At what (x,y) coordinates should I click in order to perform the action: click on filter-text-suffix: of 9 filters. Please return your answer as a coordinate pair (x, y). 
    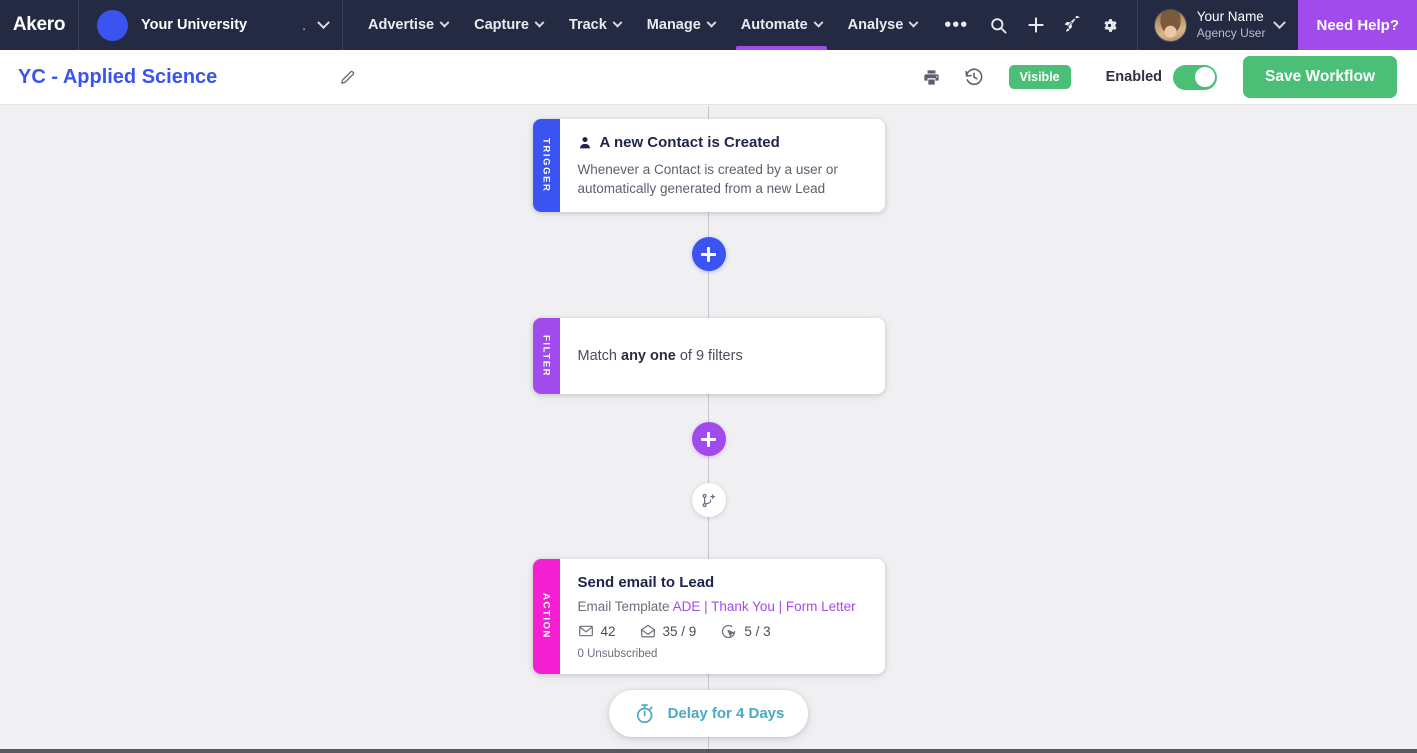
    Looking at the image, I should click on (709, 355).